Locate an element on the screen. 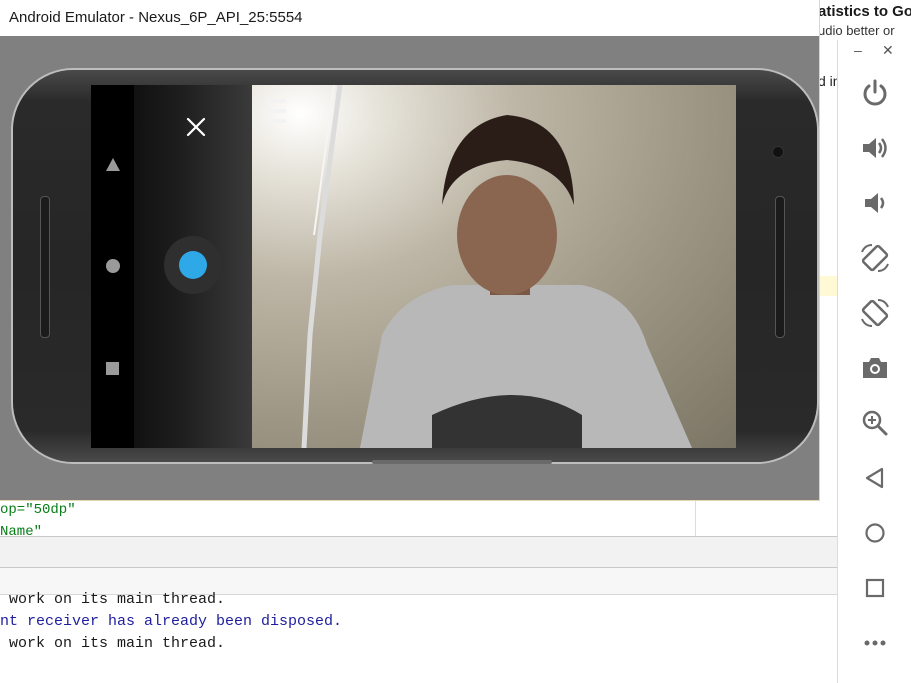 The width and height of the screenshot is (911, 683). camera-controls-panel is located at coordinates (193, 266).